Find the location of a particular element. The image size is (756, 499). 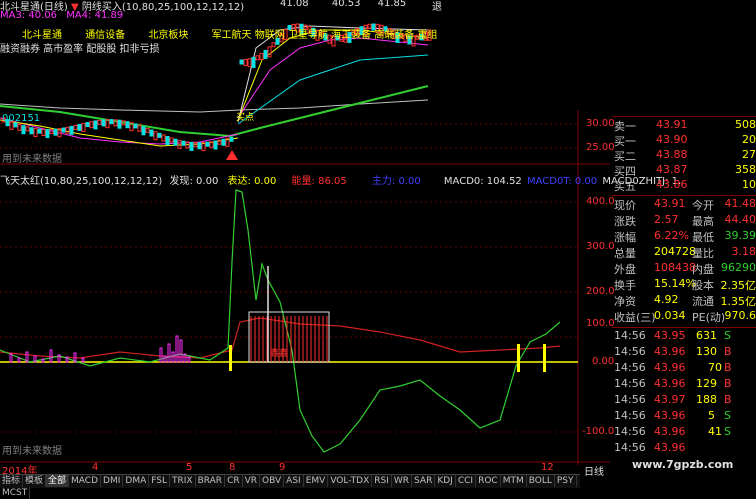

tab-指标: 指标 is located at coordinates (11, 481).